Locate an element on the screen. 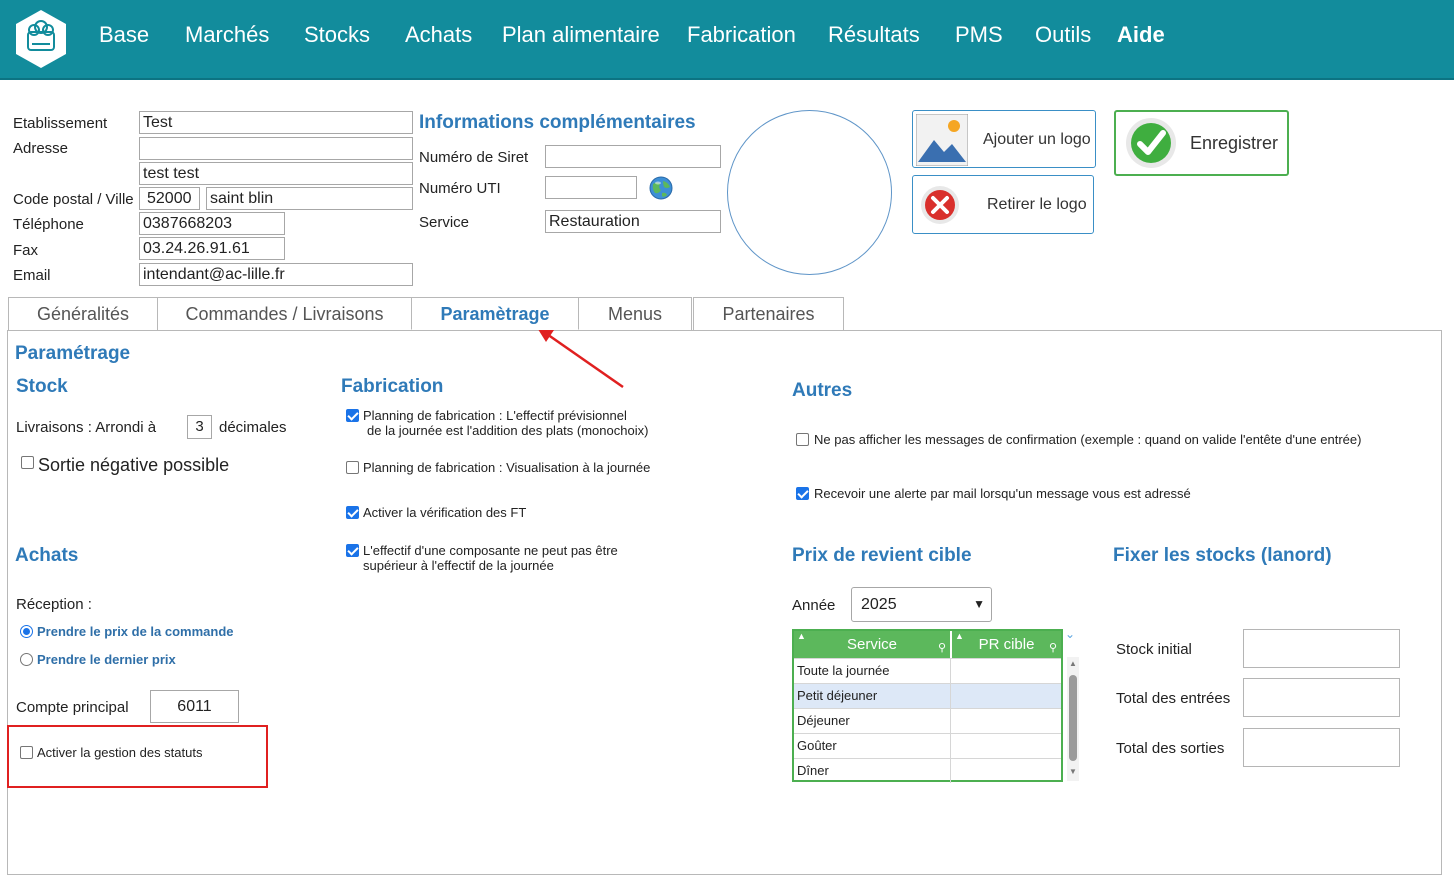  table-row: Déjeuner is located at coordinates (927, 720).